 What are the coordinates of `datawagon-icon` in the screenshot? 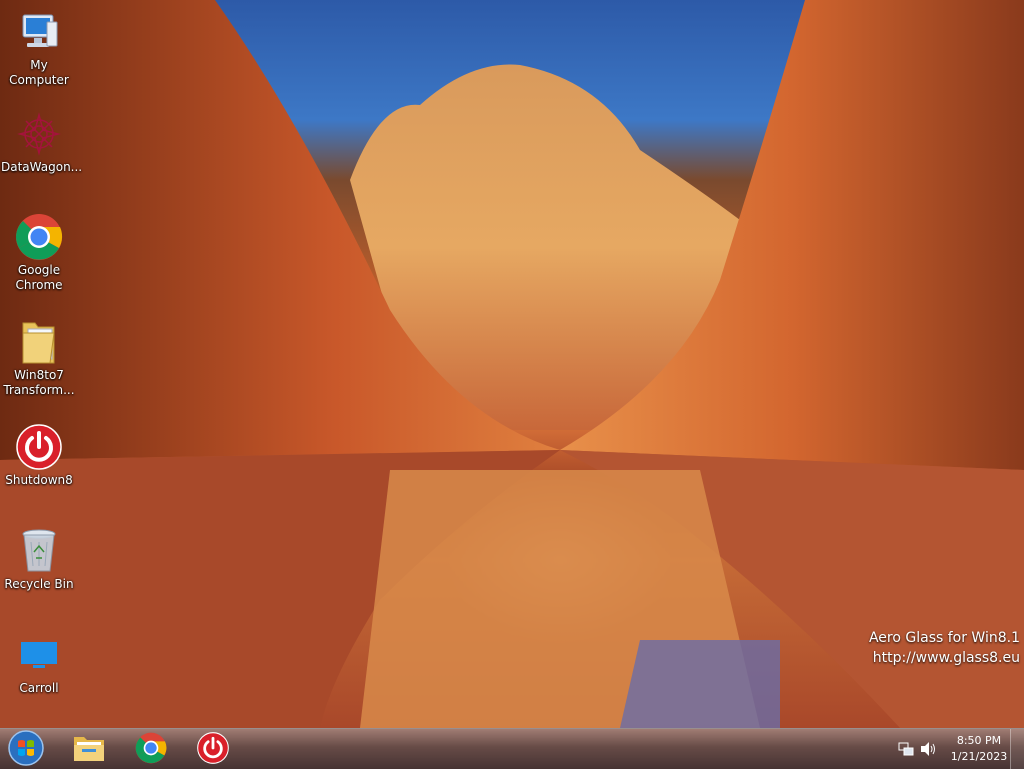 It's located at (39, 134).